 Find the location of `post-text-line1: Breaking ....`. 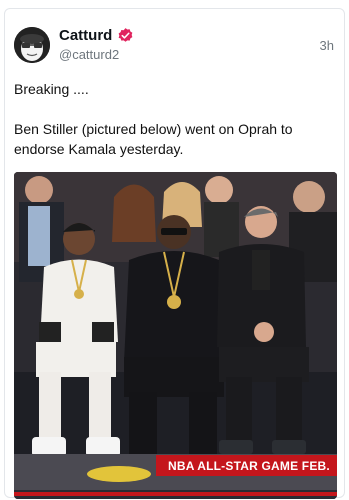

post-text-line1: Breaking .... is located at coordinates (51, 89).